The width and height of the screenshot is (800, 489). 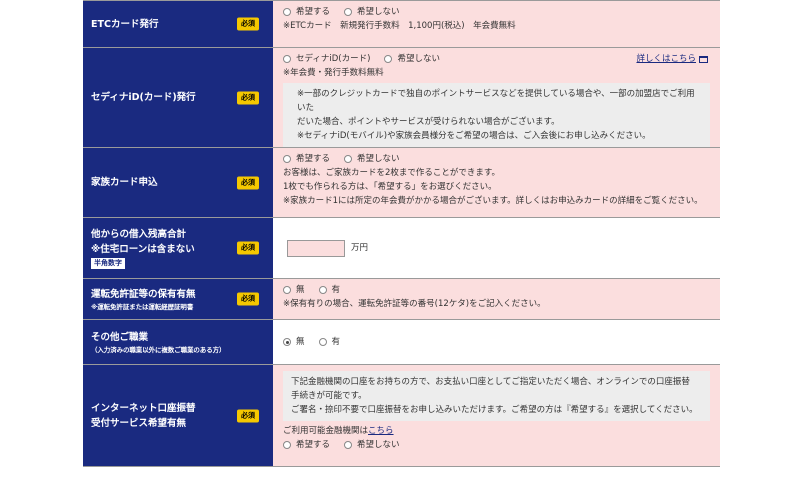 I want to click on license-label-cell: 運転免許証等の保有有無 ※運転免許証または運転経歴証明書 必須, so click(x=178, y=299).